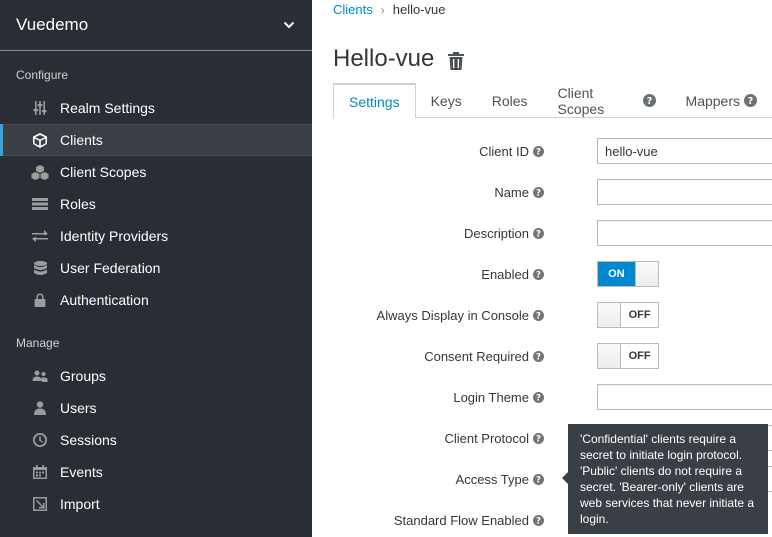 The image size is (772, 537). Describe the element at coordinates (712, 100) in the screenshot. I see `tab-label: Mappers` at that location.